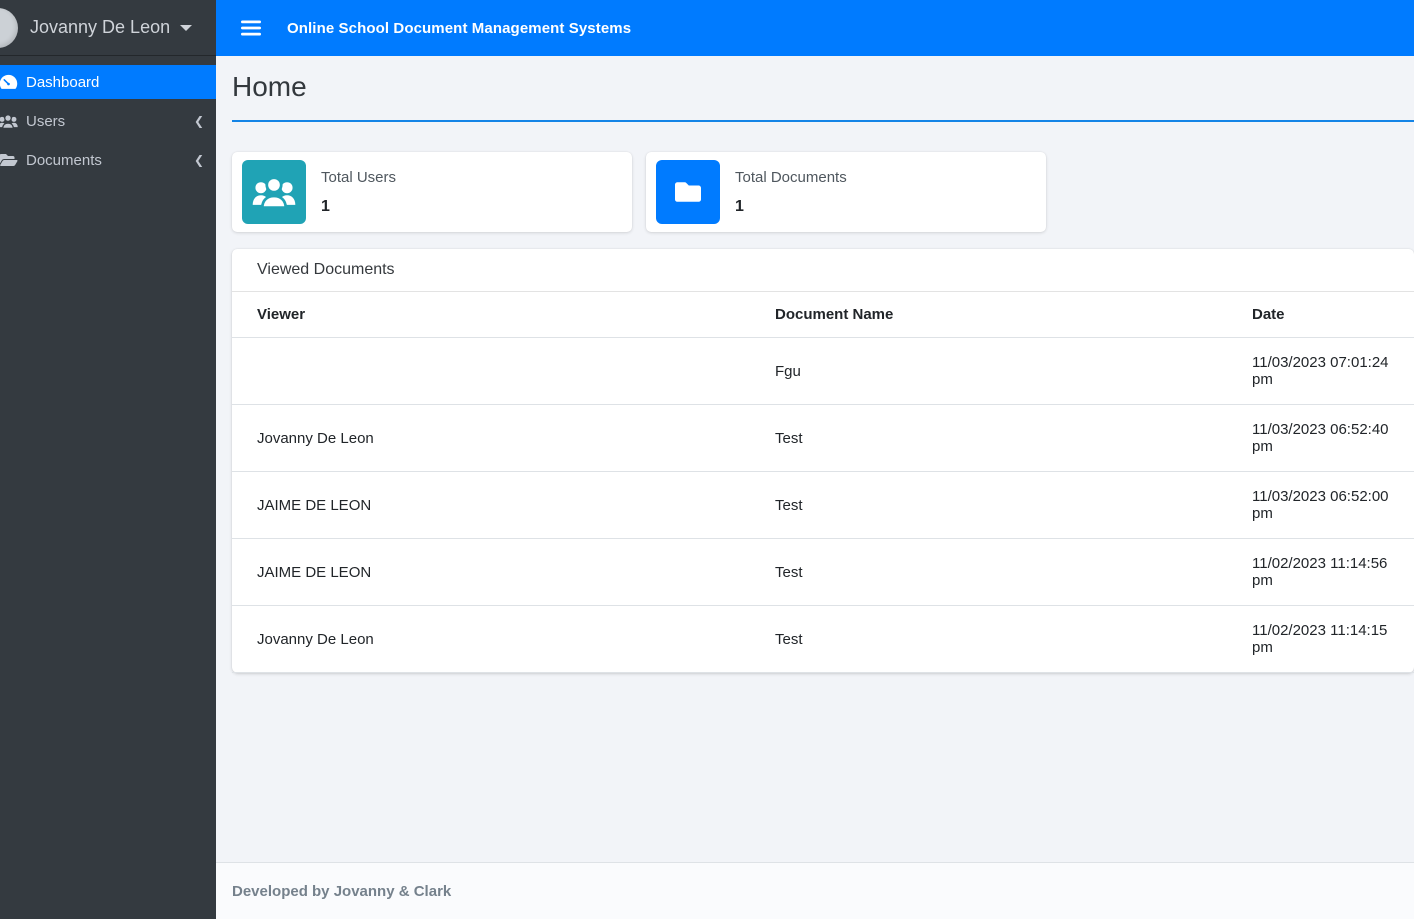  What do you see at coordinates (491, 371) in the screenshot?
I see `cell-viewer` at bounding box center [491, 371].